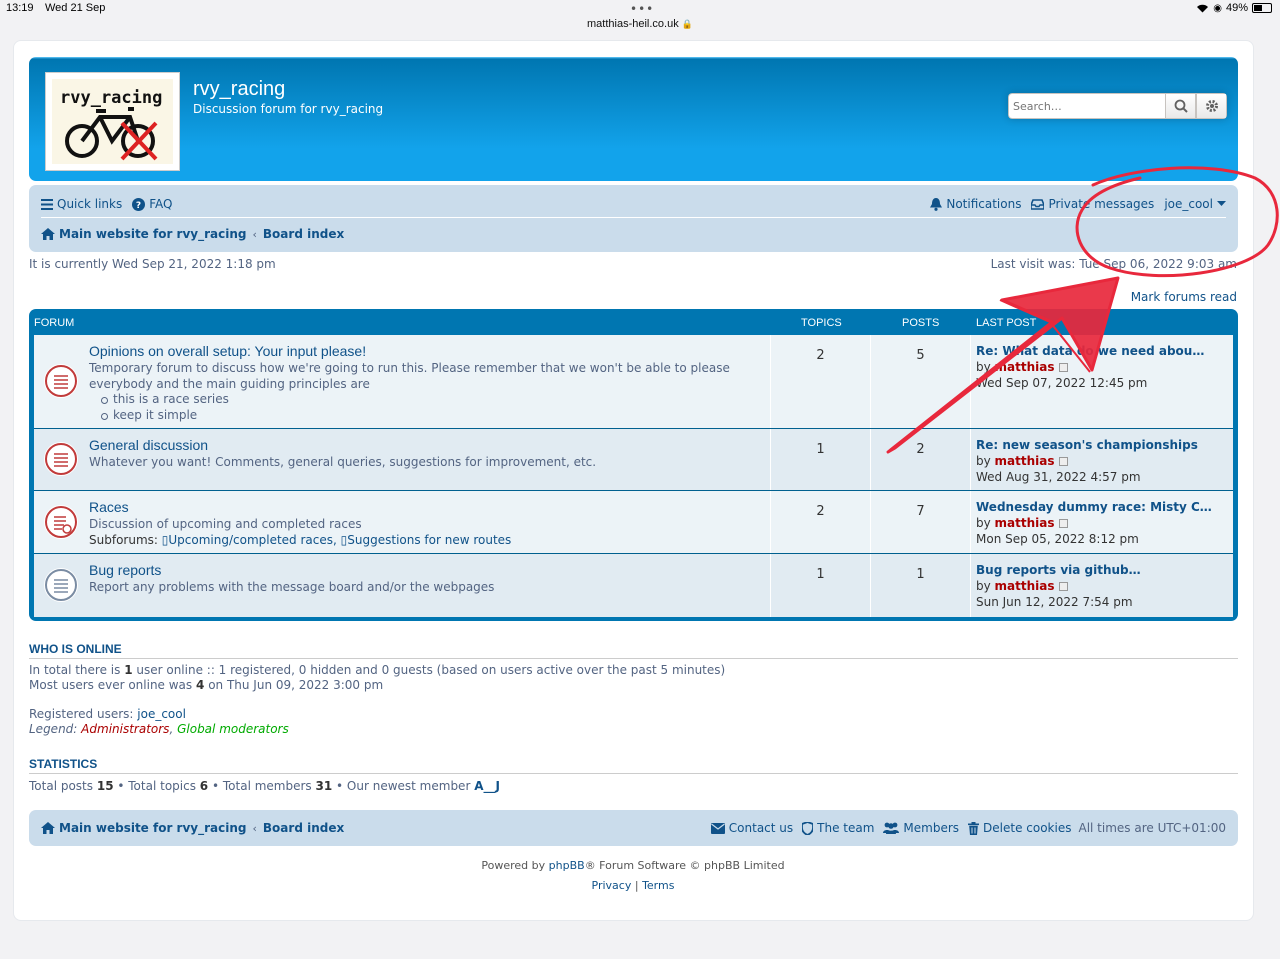 The width and height of the screenshot is (1280, 959). I want to click on site-logo: rvy_racing, so click(112, 121).